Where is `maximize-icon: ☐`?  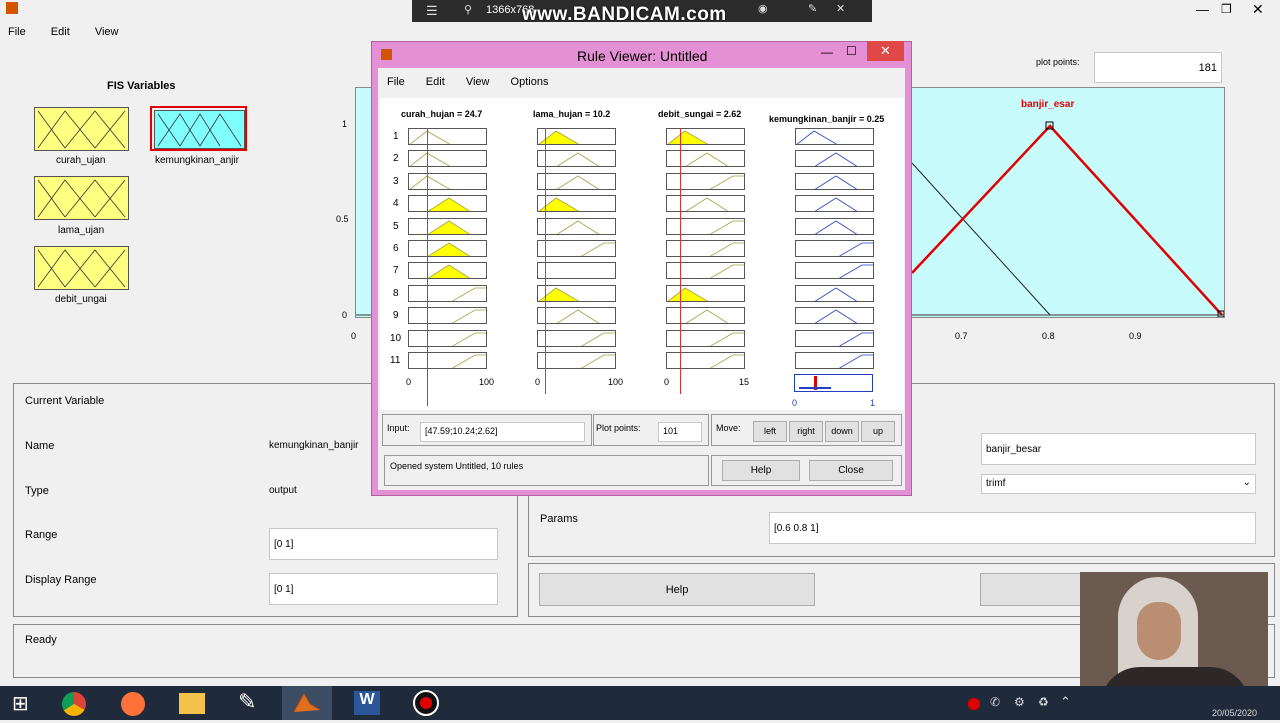
maximize-icon: ☐ is located at coordinates (851, 51).